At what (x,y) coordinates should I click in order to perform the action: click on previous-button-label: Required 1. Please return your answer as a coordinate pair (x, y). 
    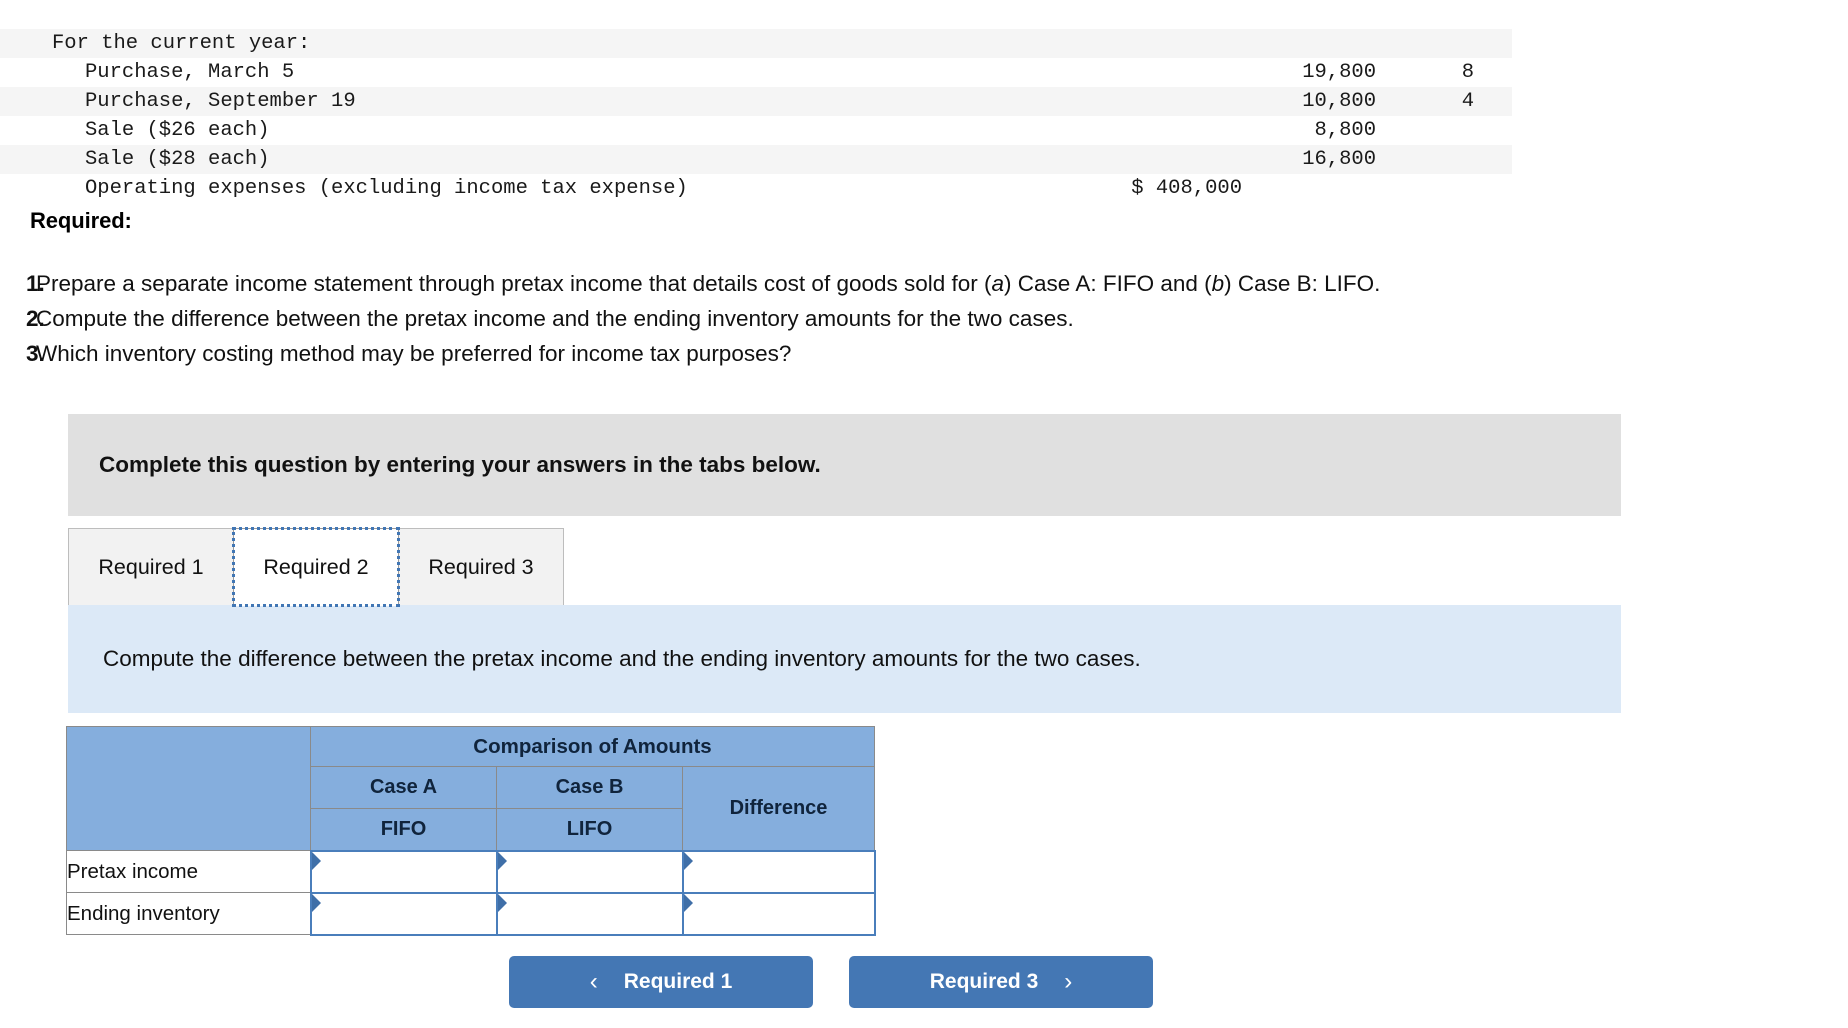
    Looking at the image, I should click on (678, 981).